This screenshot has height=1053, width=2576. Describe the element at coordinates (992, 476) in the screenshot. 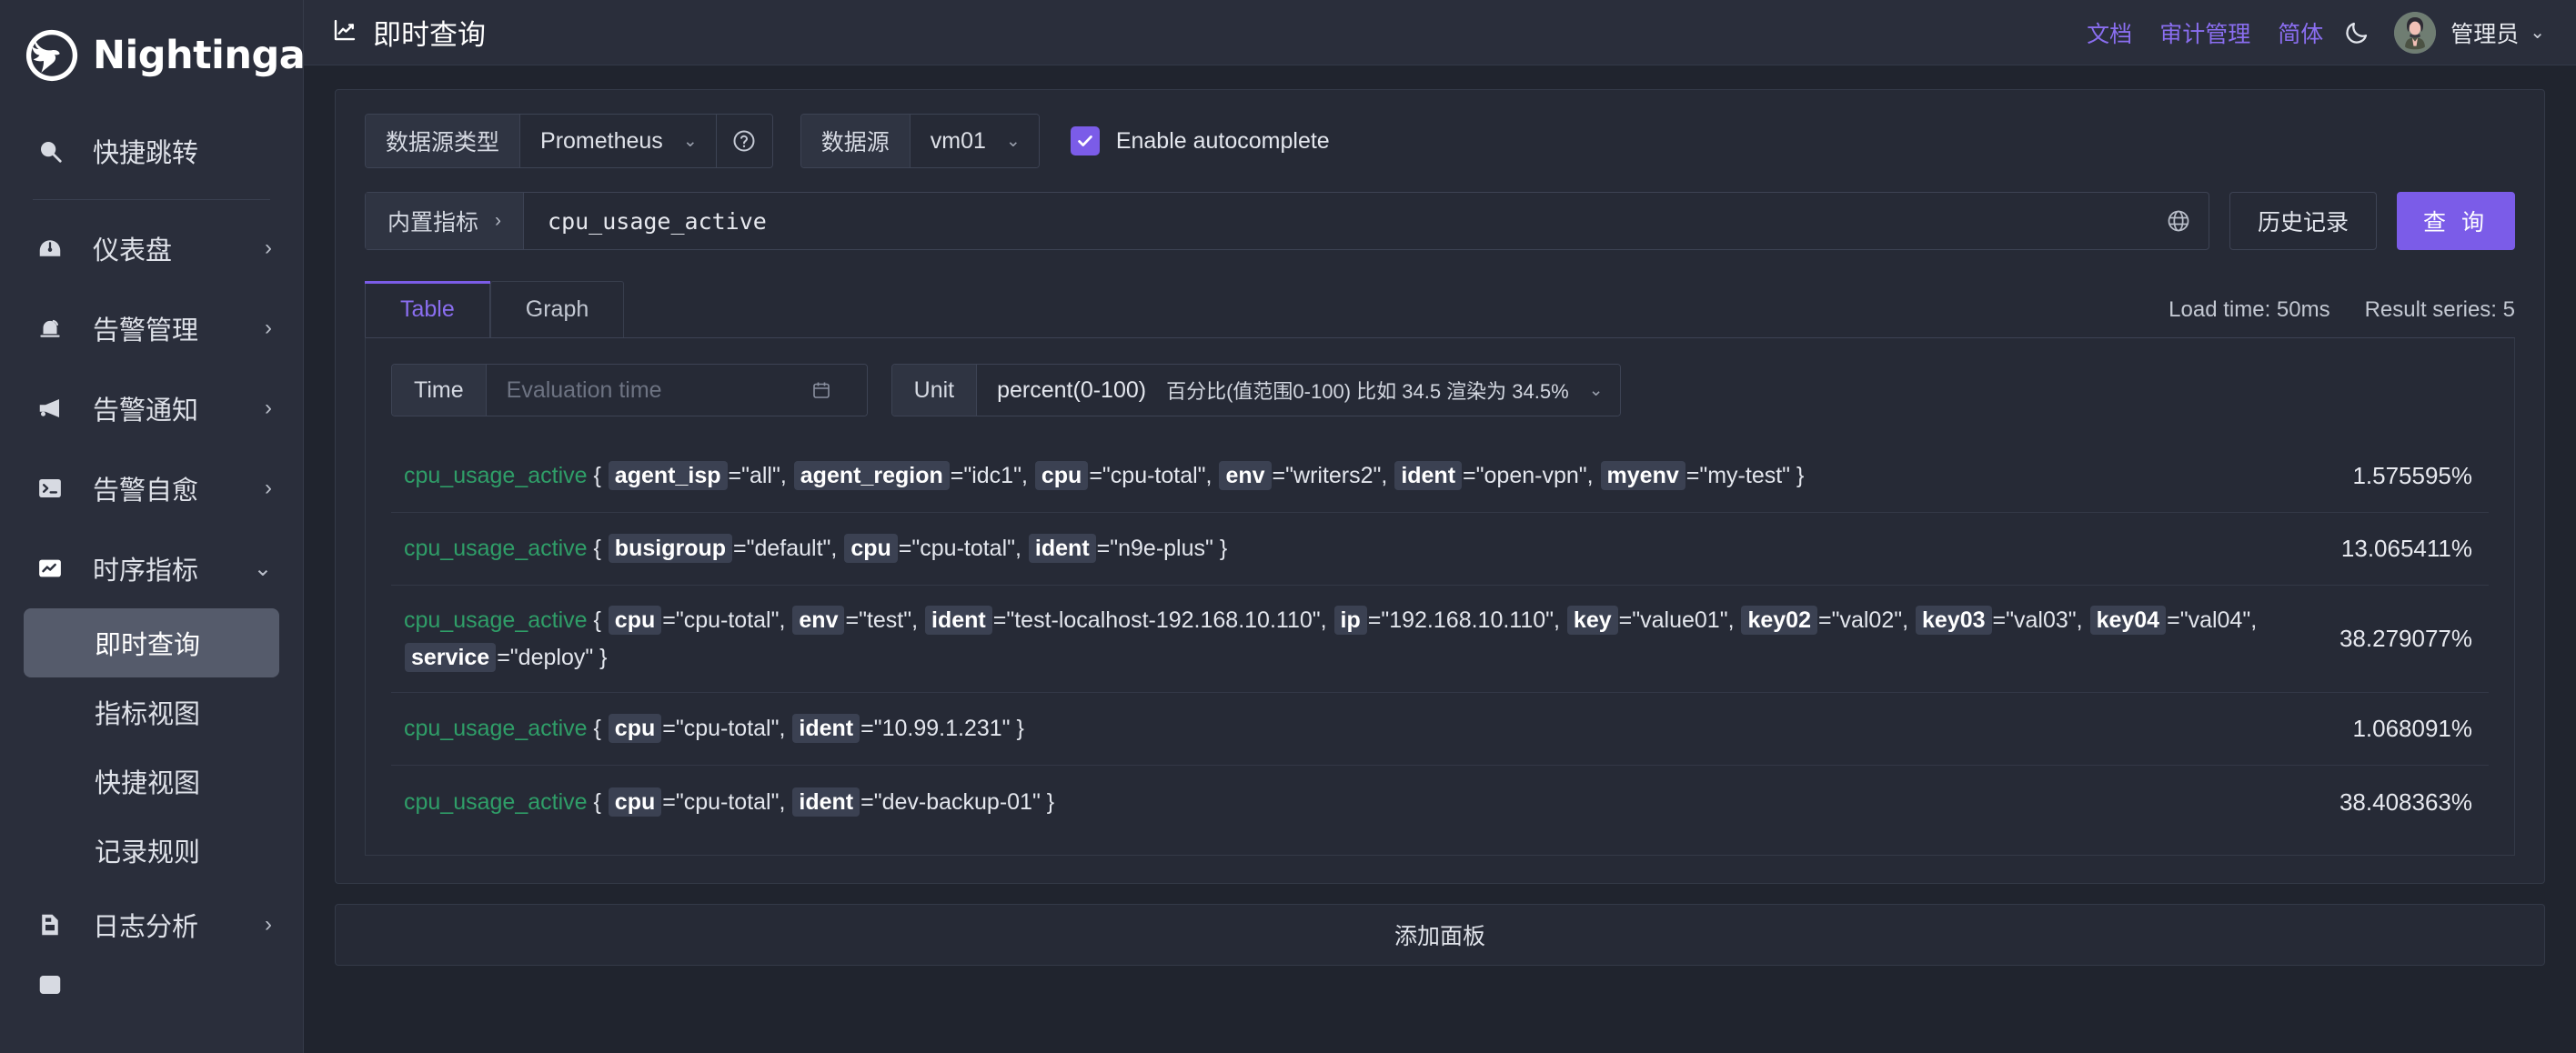

I see `label-value: ="idc1",` at that location.